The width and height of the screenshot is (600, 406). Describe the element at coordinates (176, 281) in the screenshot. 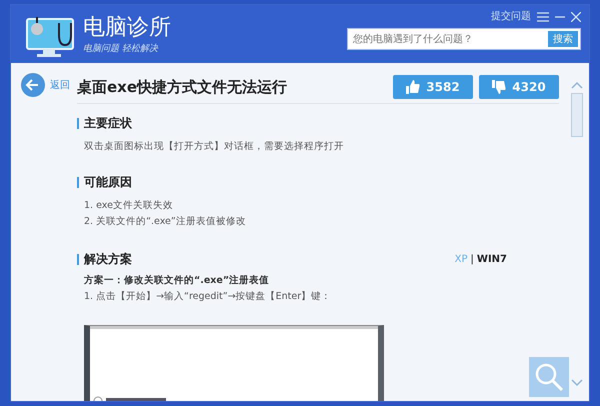

I see `plan-title: 方案一：修改关联文件的“.exe”注册表值` at that location.